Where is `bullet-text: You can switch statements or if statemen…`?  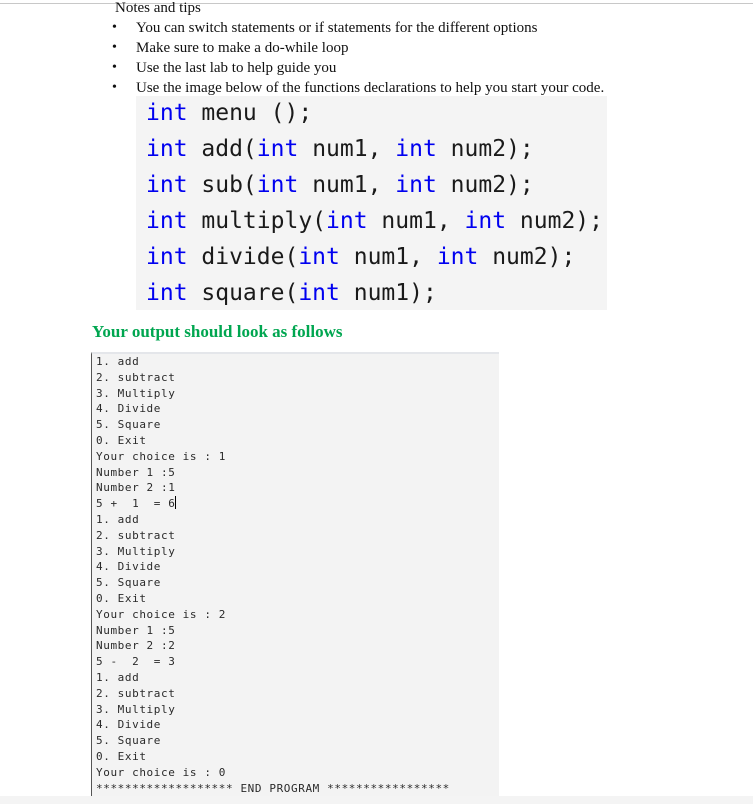 bullet-text: You can switch statements or if statemen… is located at coordinates (337, 28).